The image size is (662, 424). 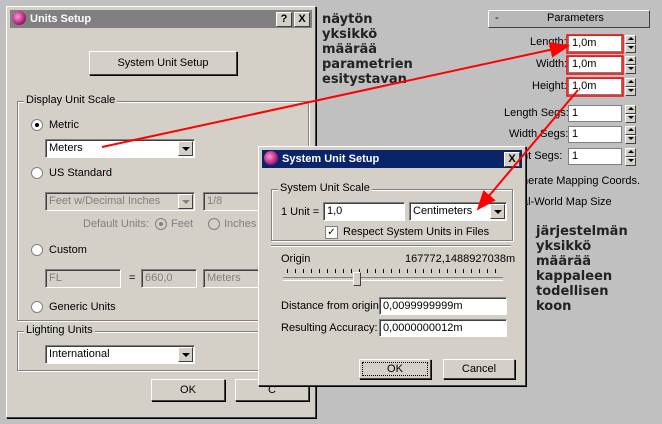 What do you see at coordinates (595, 65) in the screenshot?
I see `width-highlight` at bounding box center [595, 65].